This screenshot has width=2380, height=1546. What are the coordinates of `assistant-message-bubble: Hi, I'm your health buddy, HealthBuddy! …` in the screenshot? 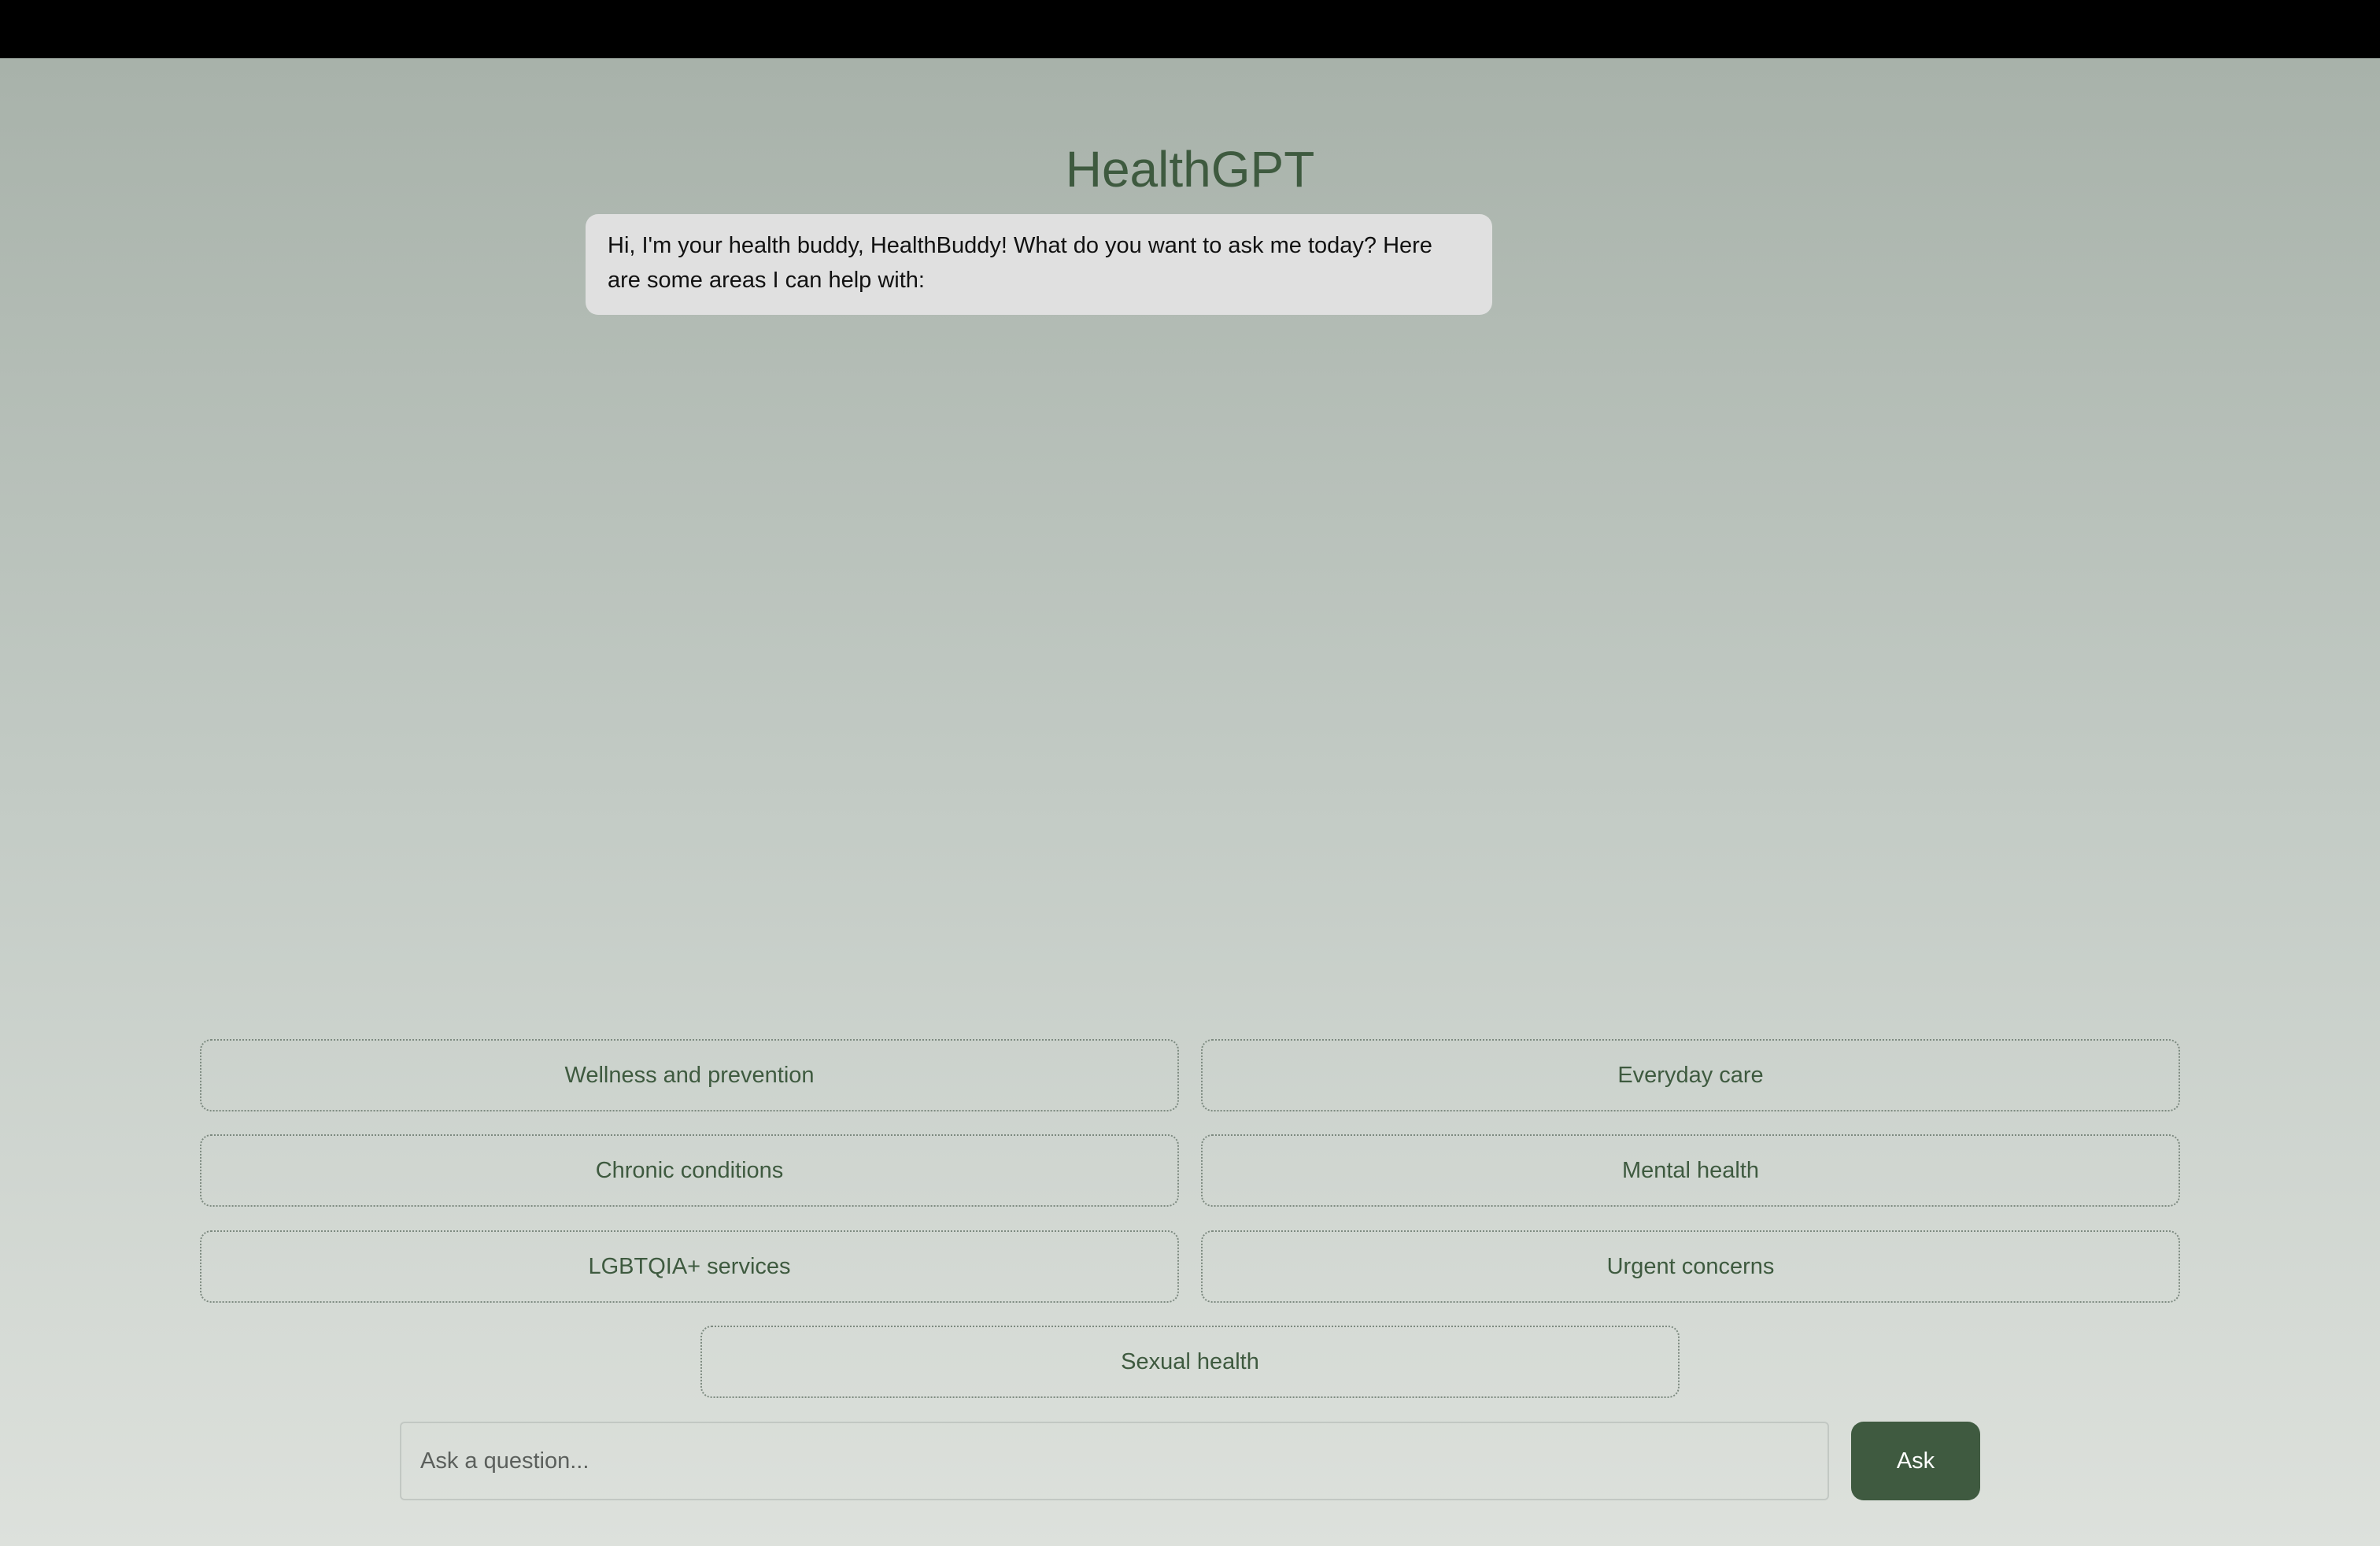 It's located at (1039, 264).